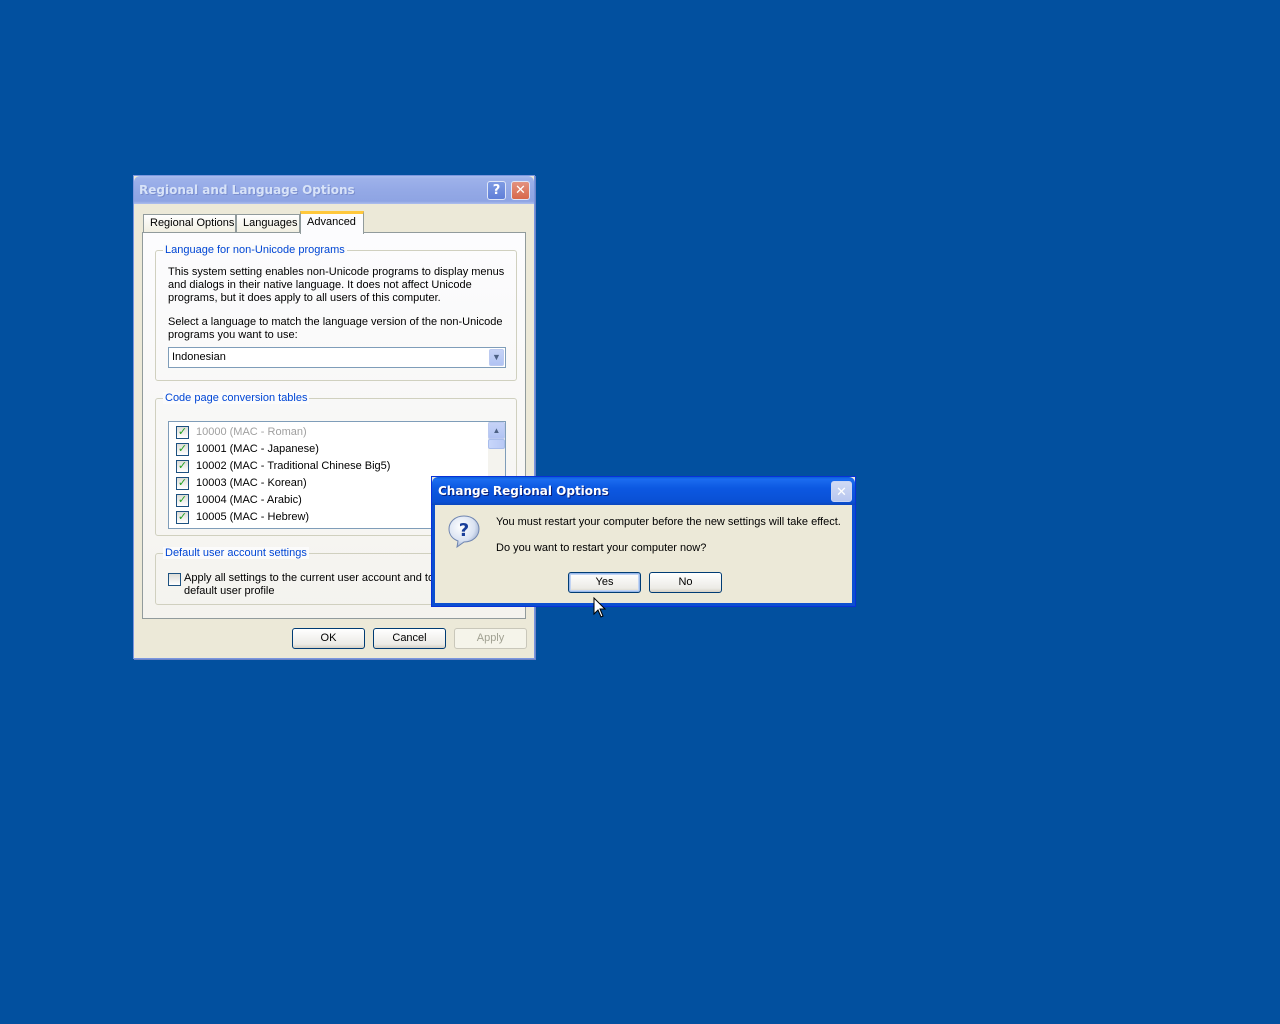 Image resolution: width=1280 pixels, height=1024 pixels. Describe the element at coordinates (496, 444) in the screenshot. I see `scrollbar-thumb` at that location.